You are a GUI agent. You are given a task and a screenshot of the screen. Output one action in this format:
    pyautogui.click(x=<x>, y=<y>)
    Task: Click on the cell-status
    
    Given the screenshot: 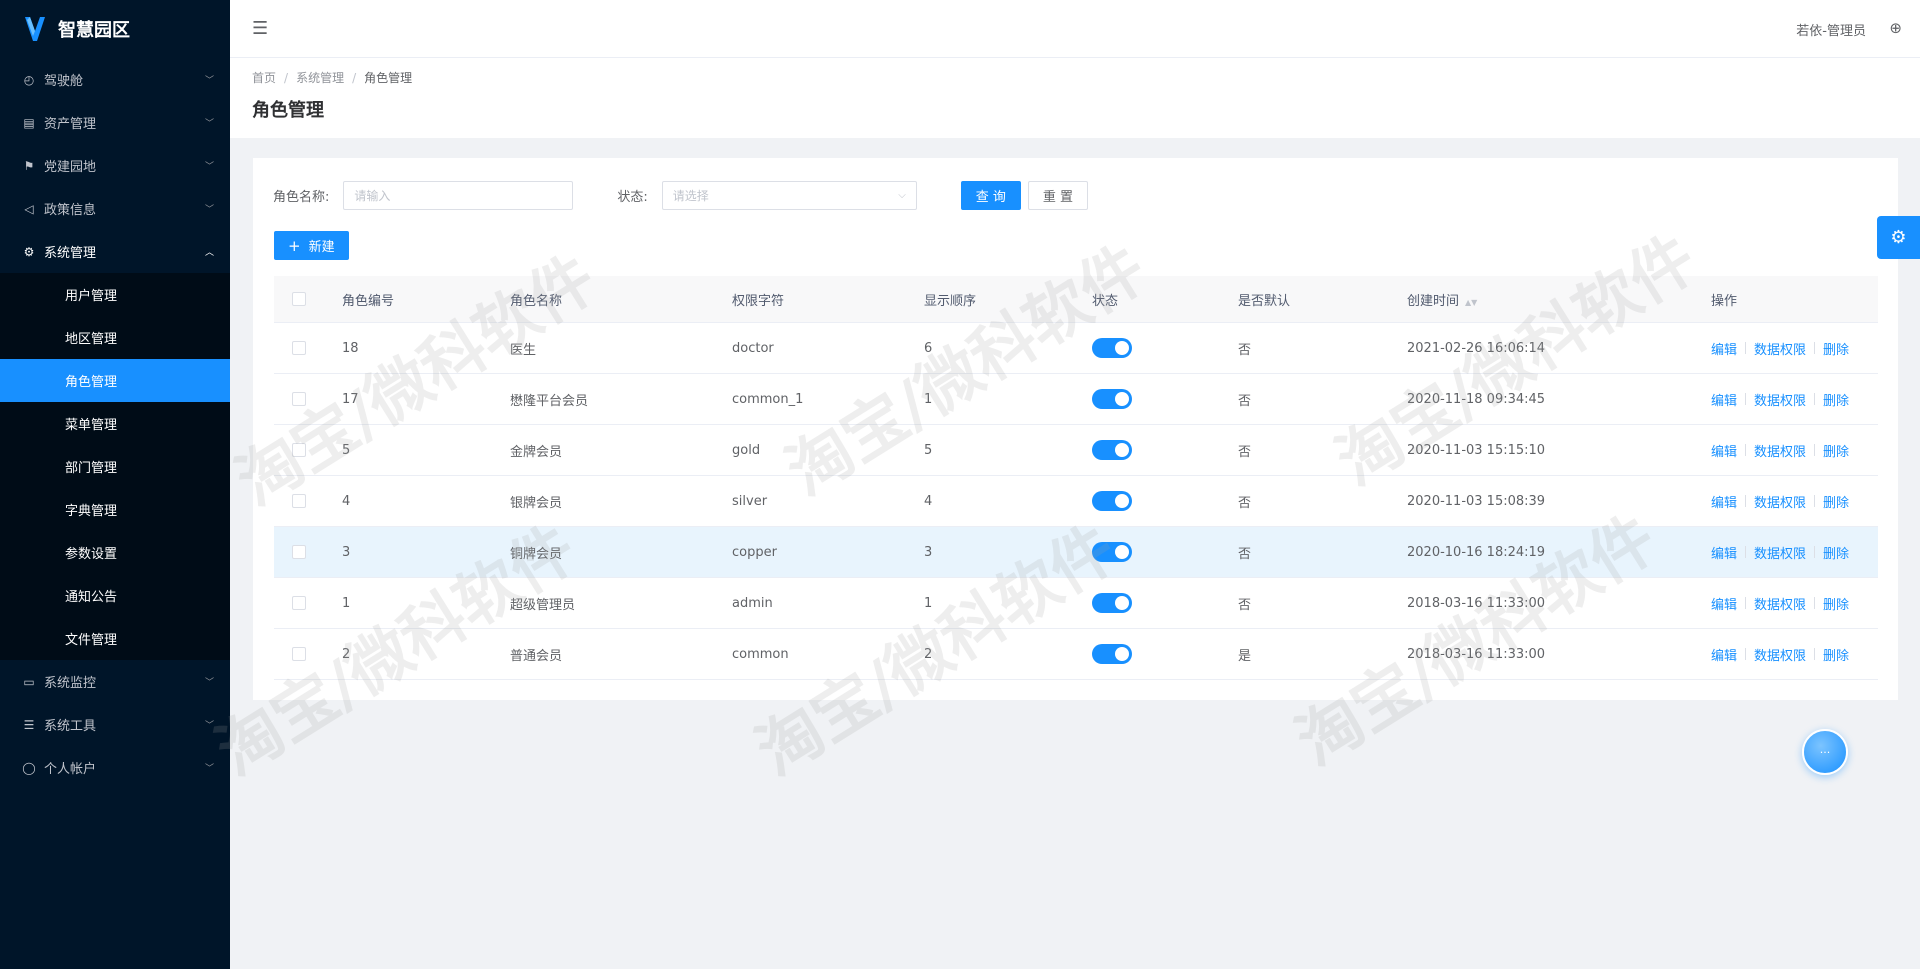 What is the action you would take?
    pyautogui.click(x=1165, y=552)
    